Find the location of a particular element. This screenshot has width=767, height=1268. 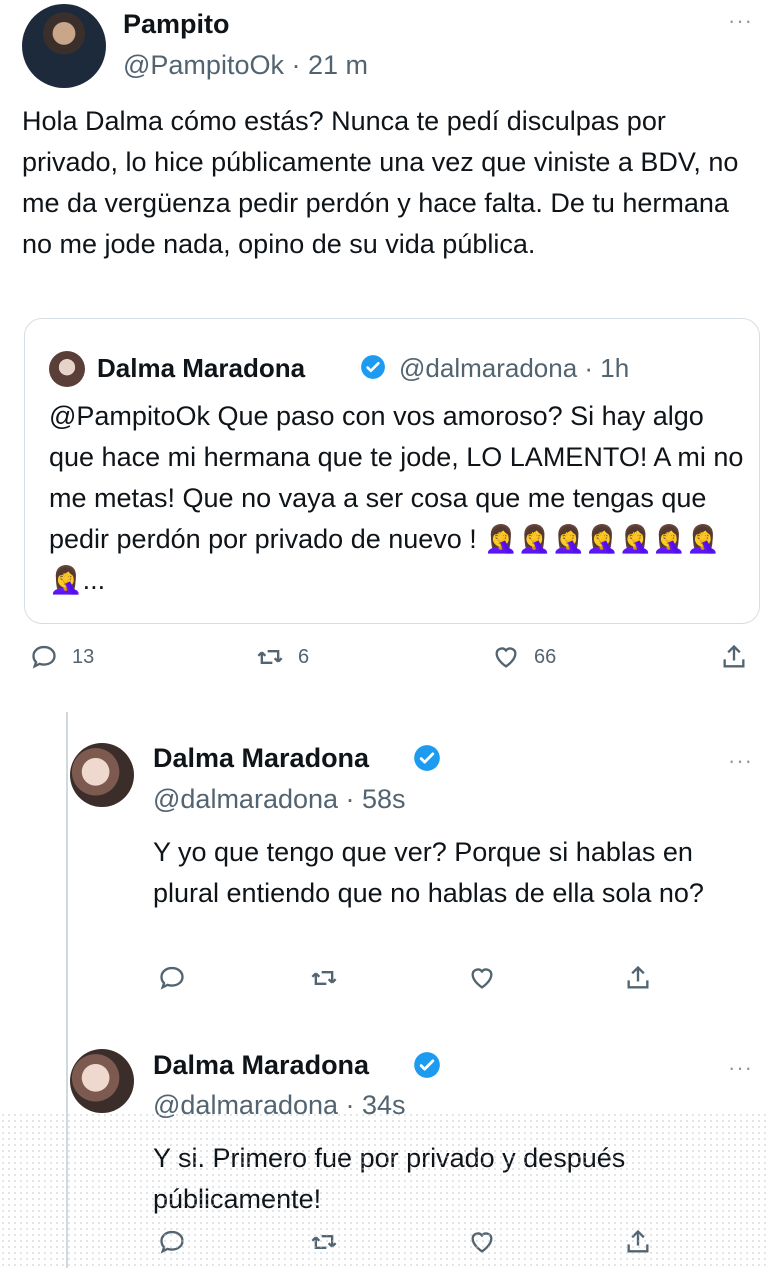

reply-handle-time: @dalmaradona · 34s is located at coordinates (279, 1105).